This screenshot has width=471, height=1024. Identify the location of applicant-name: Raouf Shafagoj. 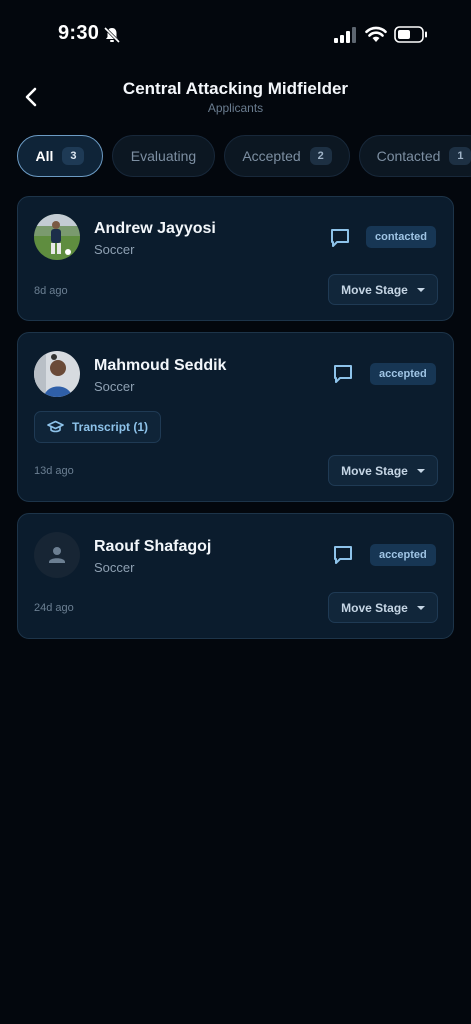
(153, 546).